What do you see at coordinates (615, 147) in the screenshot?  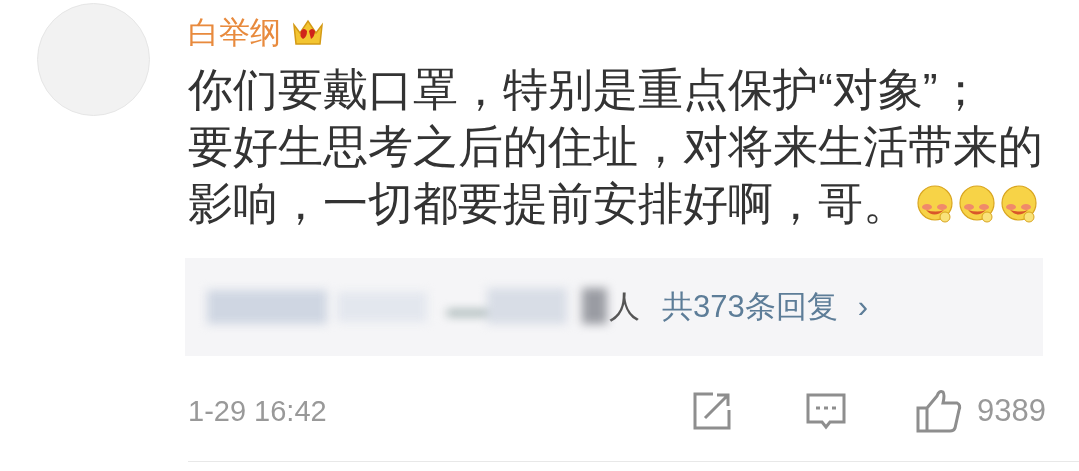 I see `comment-text: 要好生思考之后的住址，对将来生活带来的` at bounding box center [615, 147].